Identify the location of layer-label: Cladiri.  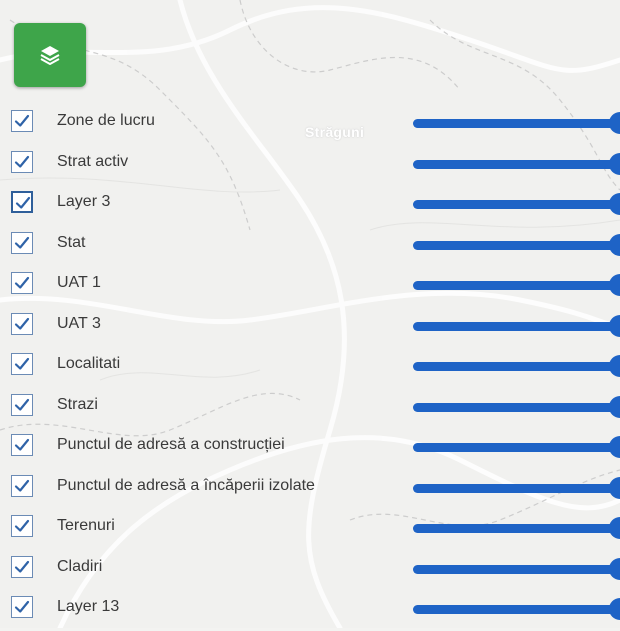
(80, 566).